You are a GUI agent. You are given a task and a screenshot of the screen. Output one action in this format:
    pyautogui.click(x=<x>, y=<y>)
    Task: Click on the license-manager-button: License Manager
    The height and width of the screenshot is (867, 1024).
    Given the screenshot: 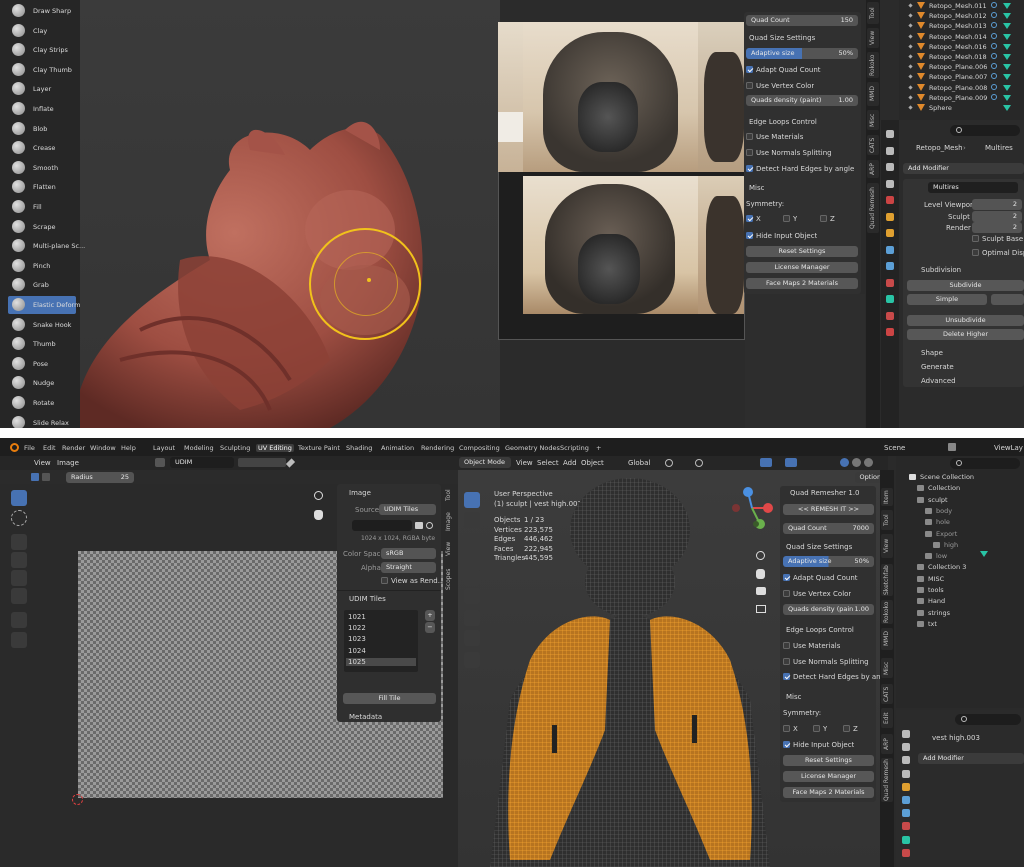 What is the action you would take?
    pyautogui.click(x=802, y=267)
    